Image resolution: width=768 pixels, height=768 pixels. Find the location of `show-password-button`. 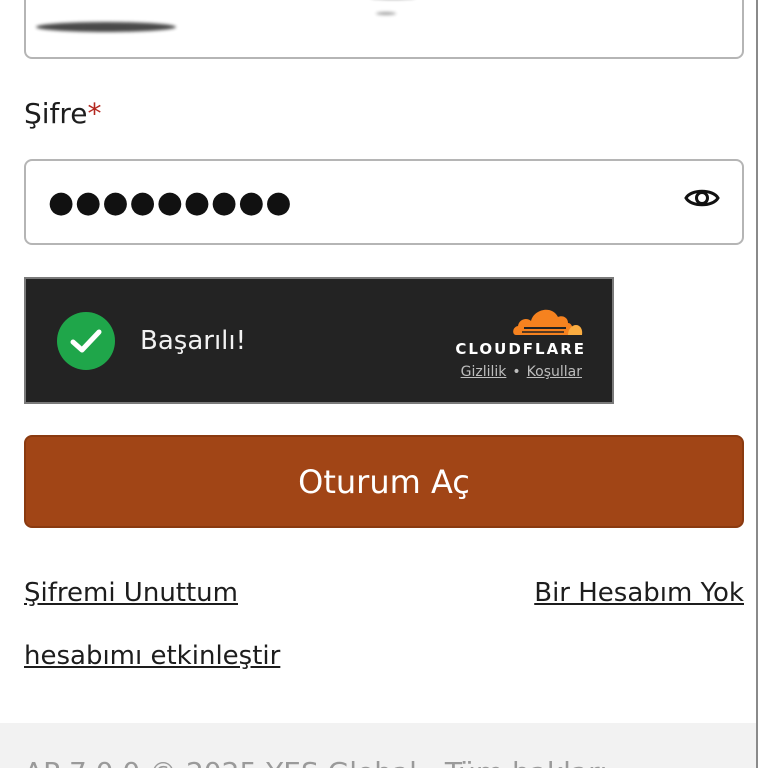

show-password-button is located at coordinates (702, 198).